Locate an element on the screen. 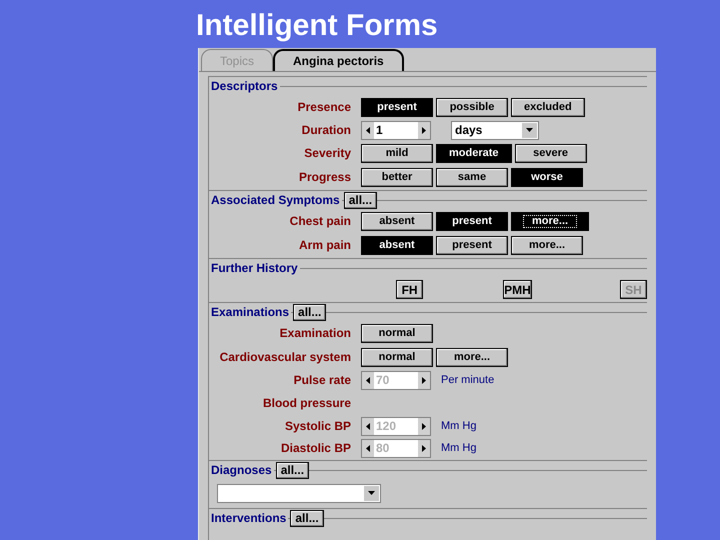  slide-title: Intelligent Forms is located at coordinates (317, 26).